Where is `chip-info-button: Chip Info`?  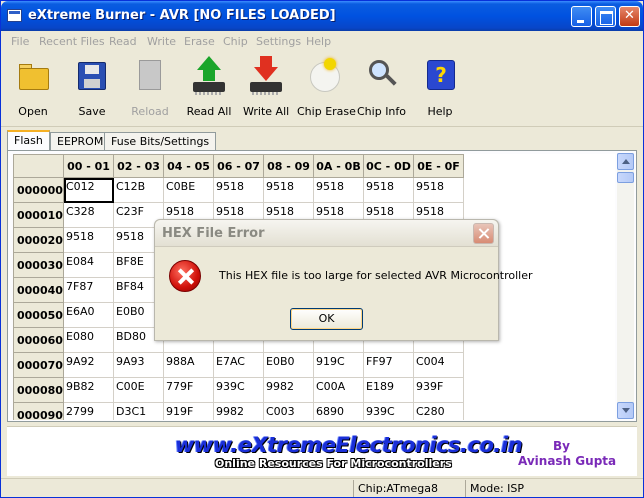
chip-info-button: Chip Info is located at coordinates (382, 87).